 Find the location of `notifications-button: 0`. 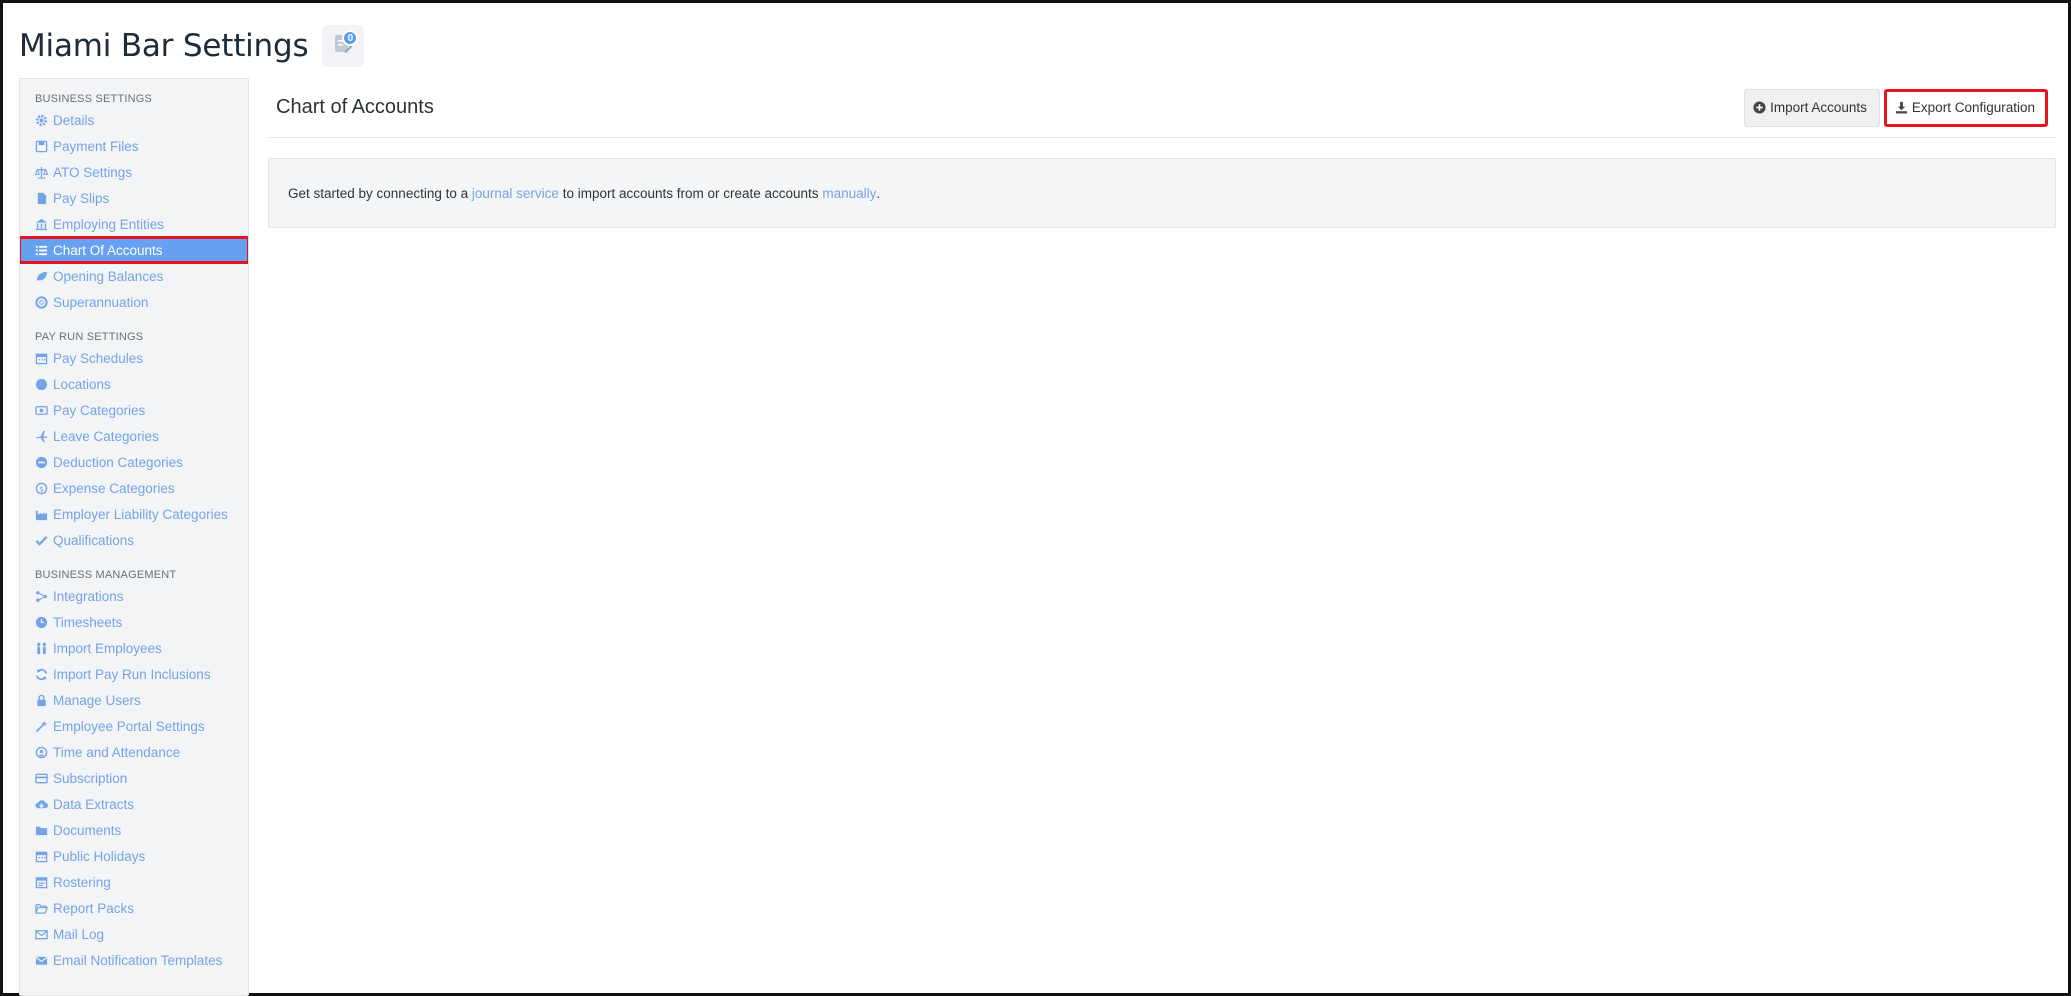

notifications-button: 0 is located at coordinates (343, 46).